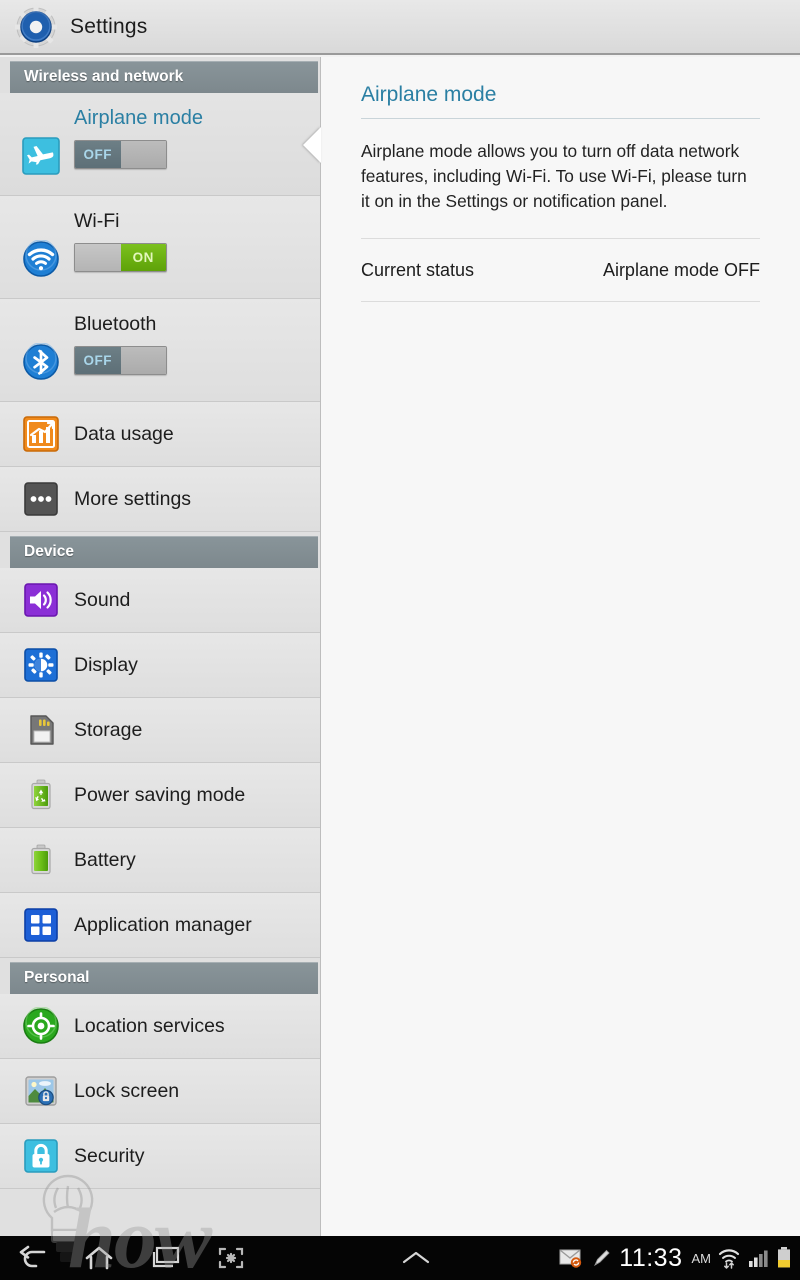 Image resolution: width=800 pixels, height=1280 pixels. What do you see at coordinates (108, 729) in the screenshot?
I see `sidebar-item-label: Storage` at bounding box center [108, 729].